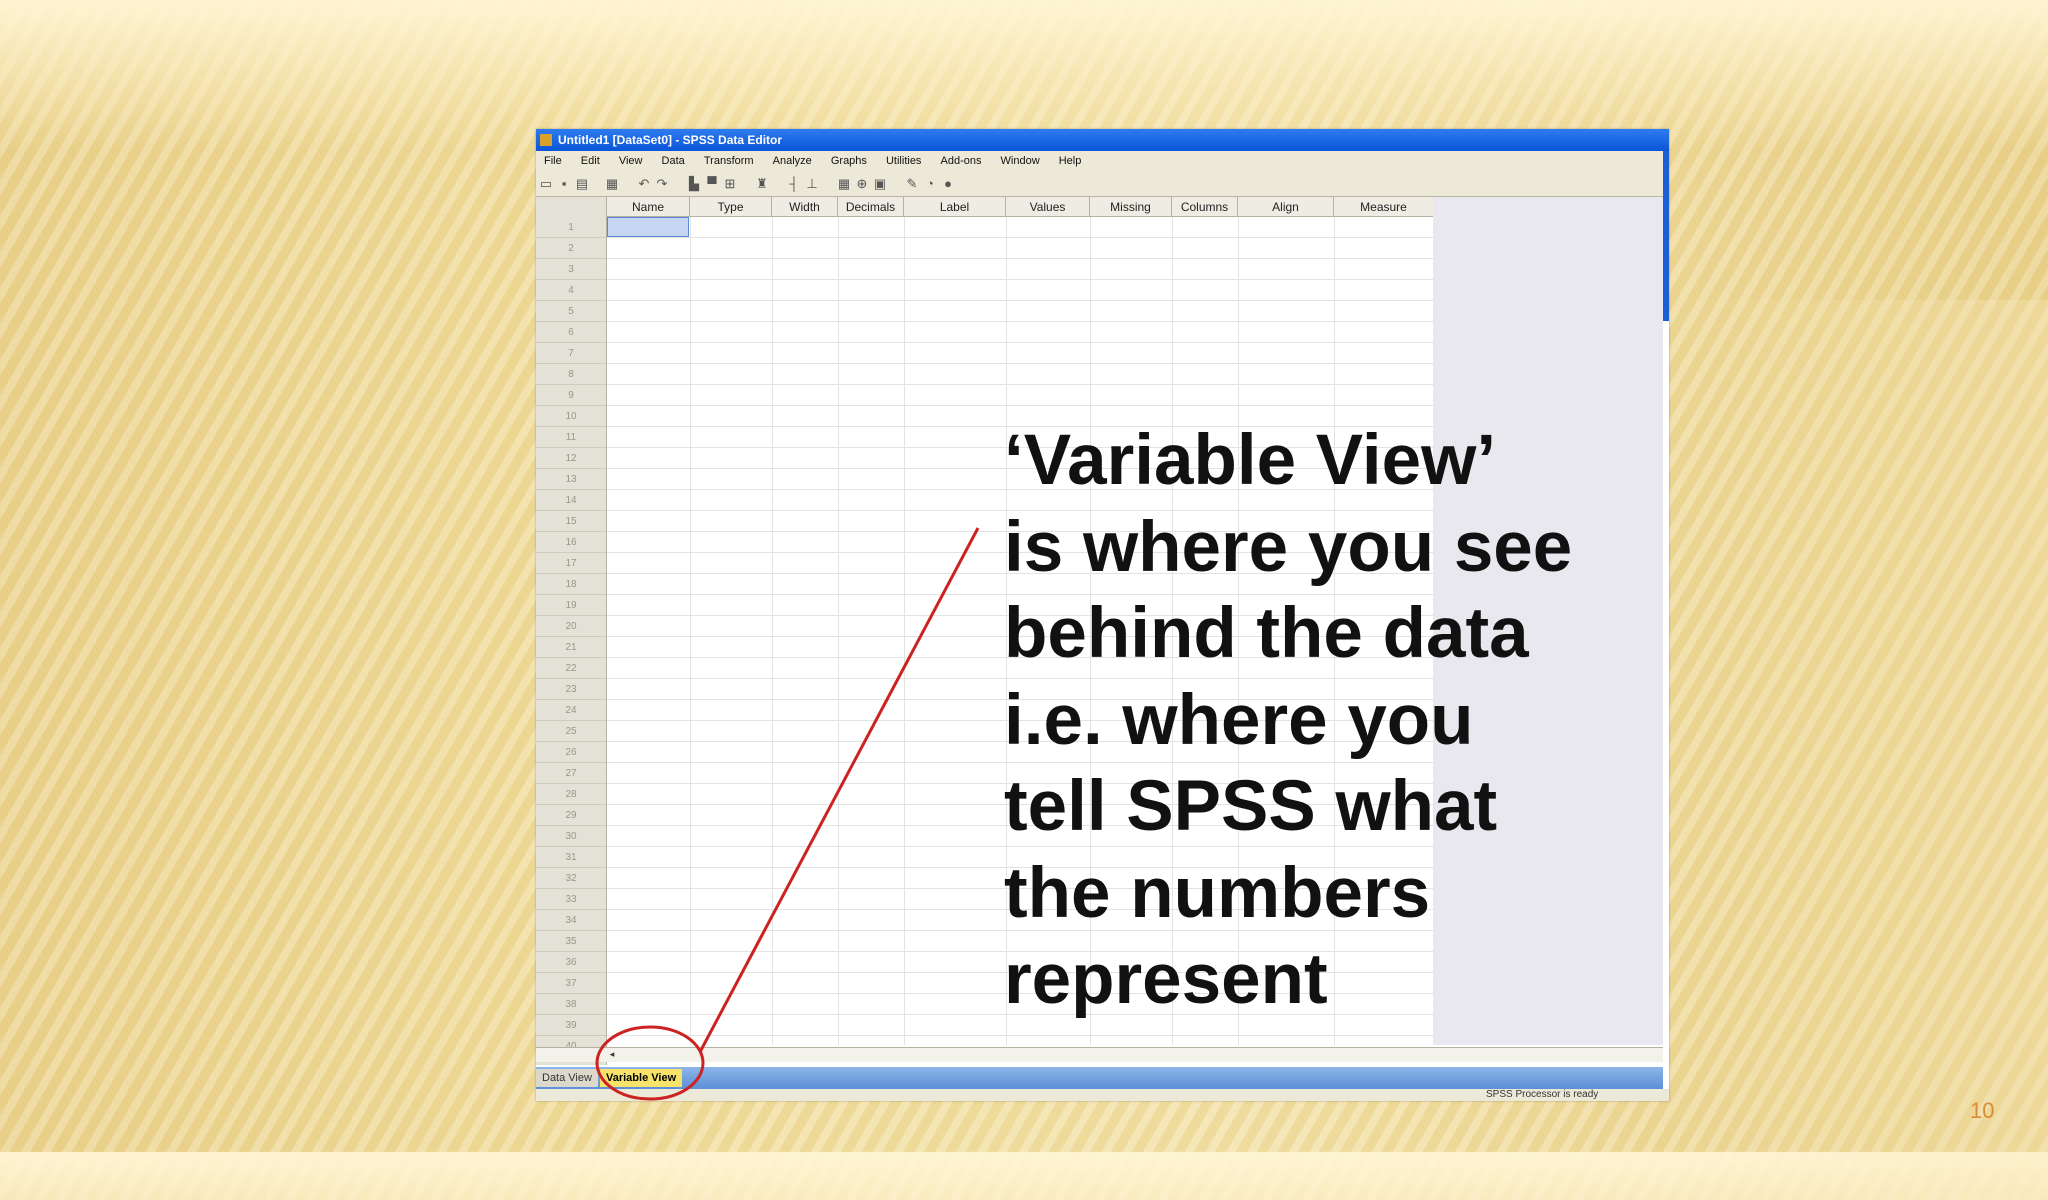 The width and height of the screenshot is (2048, 1200). I want to click on background-glow, so click(1854, 750).